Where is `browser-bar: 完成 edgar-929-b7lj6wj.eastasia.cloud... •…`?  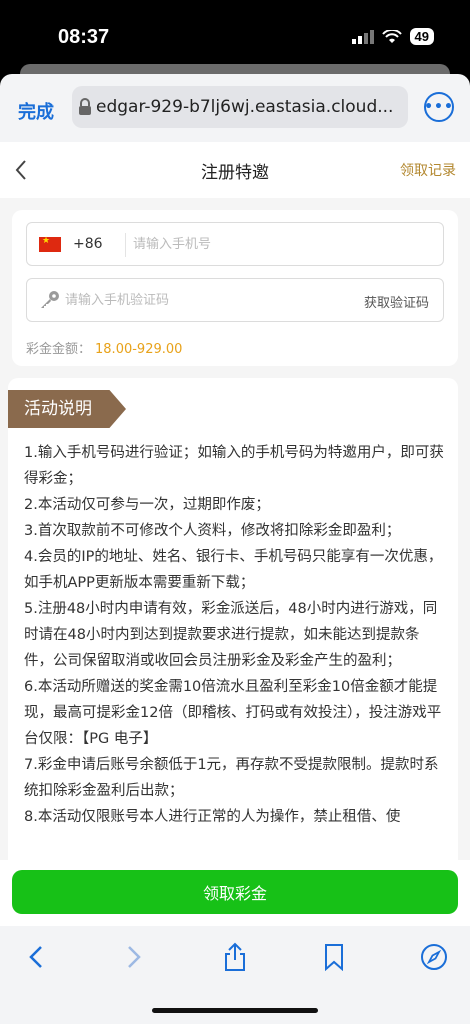 browser-bar: 完成 edgar-929-b7lj6wj.eastasia.cloud... •… is located at coordinates (235, 108).